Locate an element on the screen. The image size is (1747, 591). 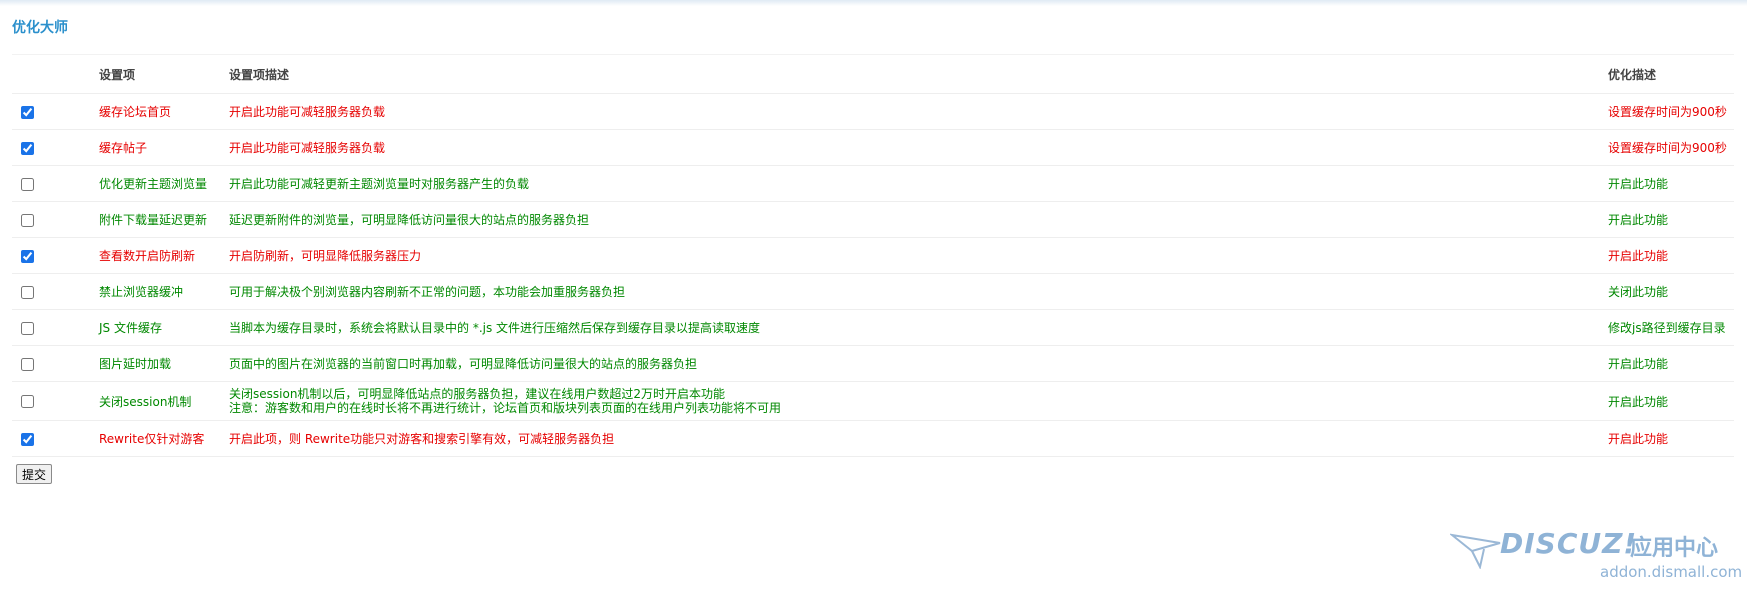
table-header-row: 设置项 设置项描述 优化描述 is located at coordinates (873, 74).